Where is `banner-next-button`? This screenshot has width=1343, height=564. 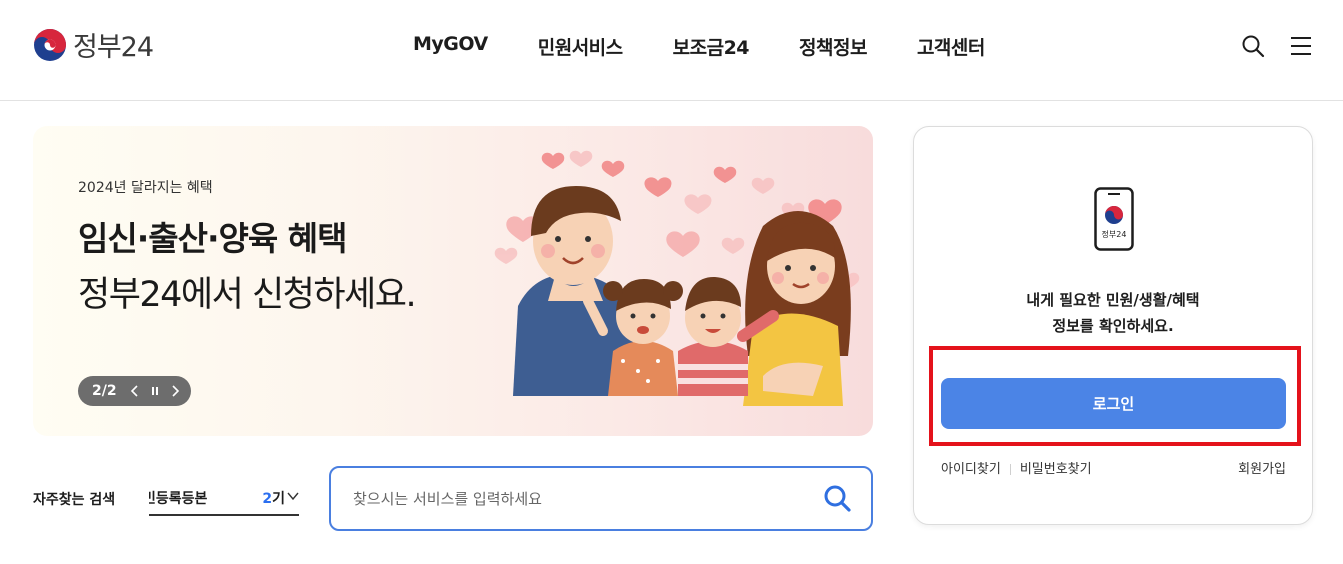
banner-next-button is located at coordinates (175, 391).